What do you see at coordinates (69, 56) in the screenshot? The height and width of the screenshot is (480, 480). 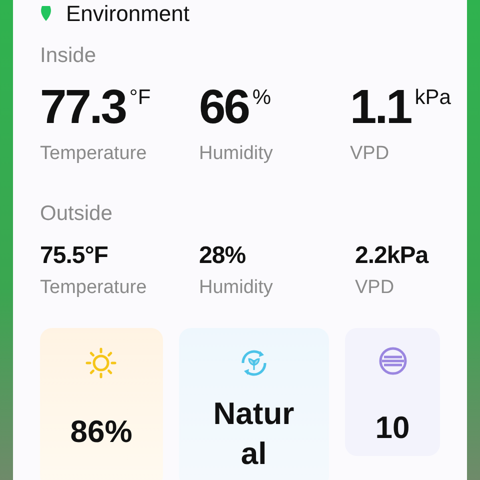 I see `section-label: Inside` at bounding box center [69, 56].